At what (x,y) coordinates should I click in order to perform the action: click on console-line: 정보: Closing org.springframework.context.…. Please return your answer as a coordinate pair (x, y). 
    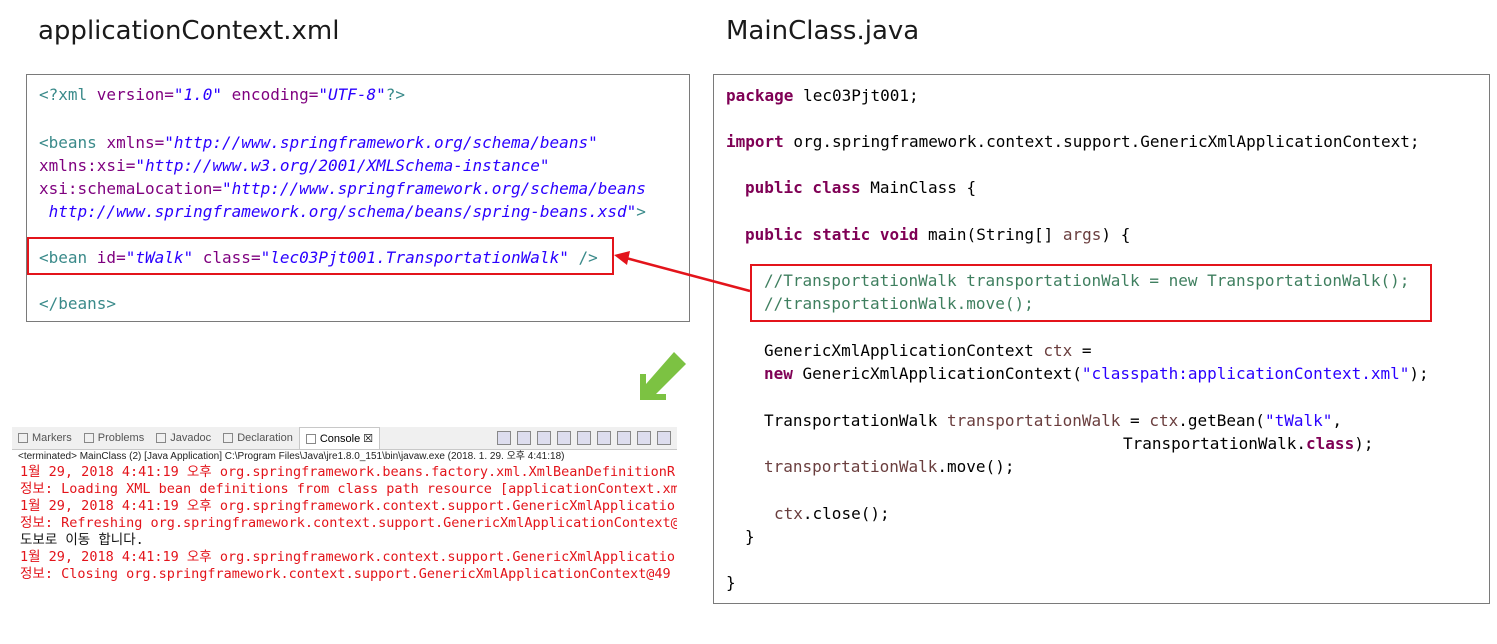
    Looking at the image, I should click on (345, 574).